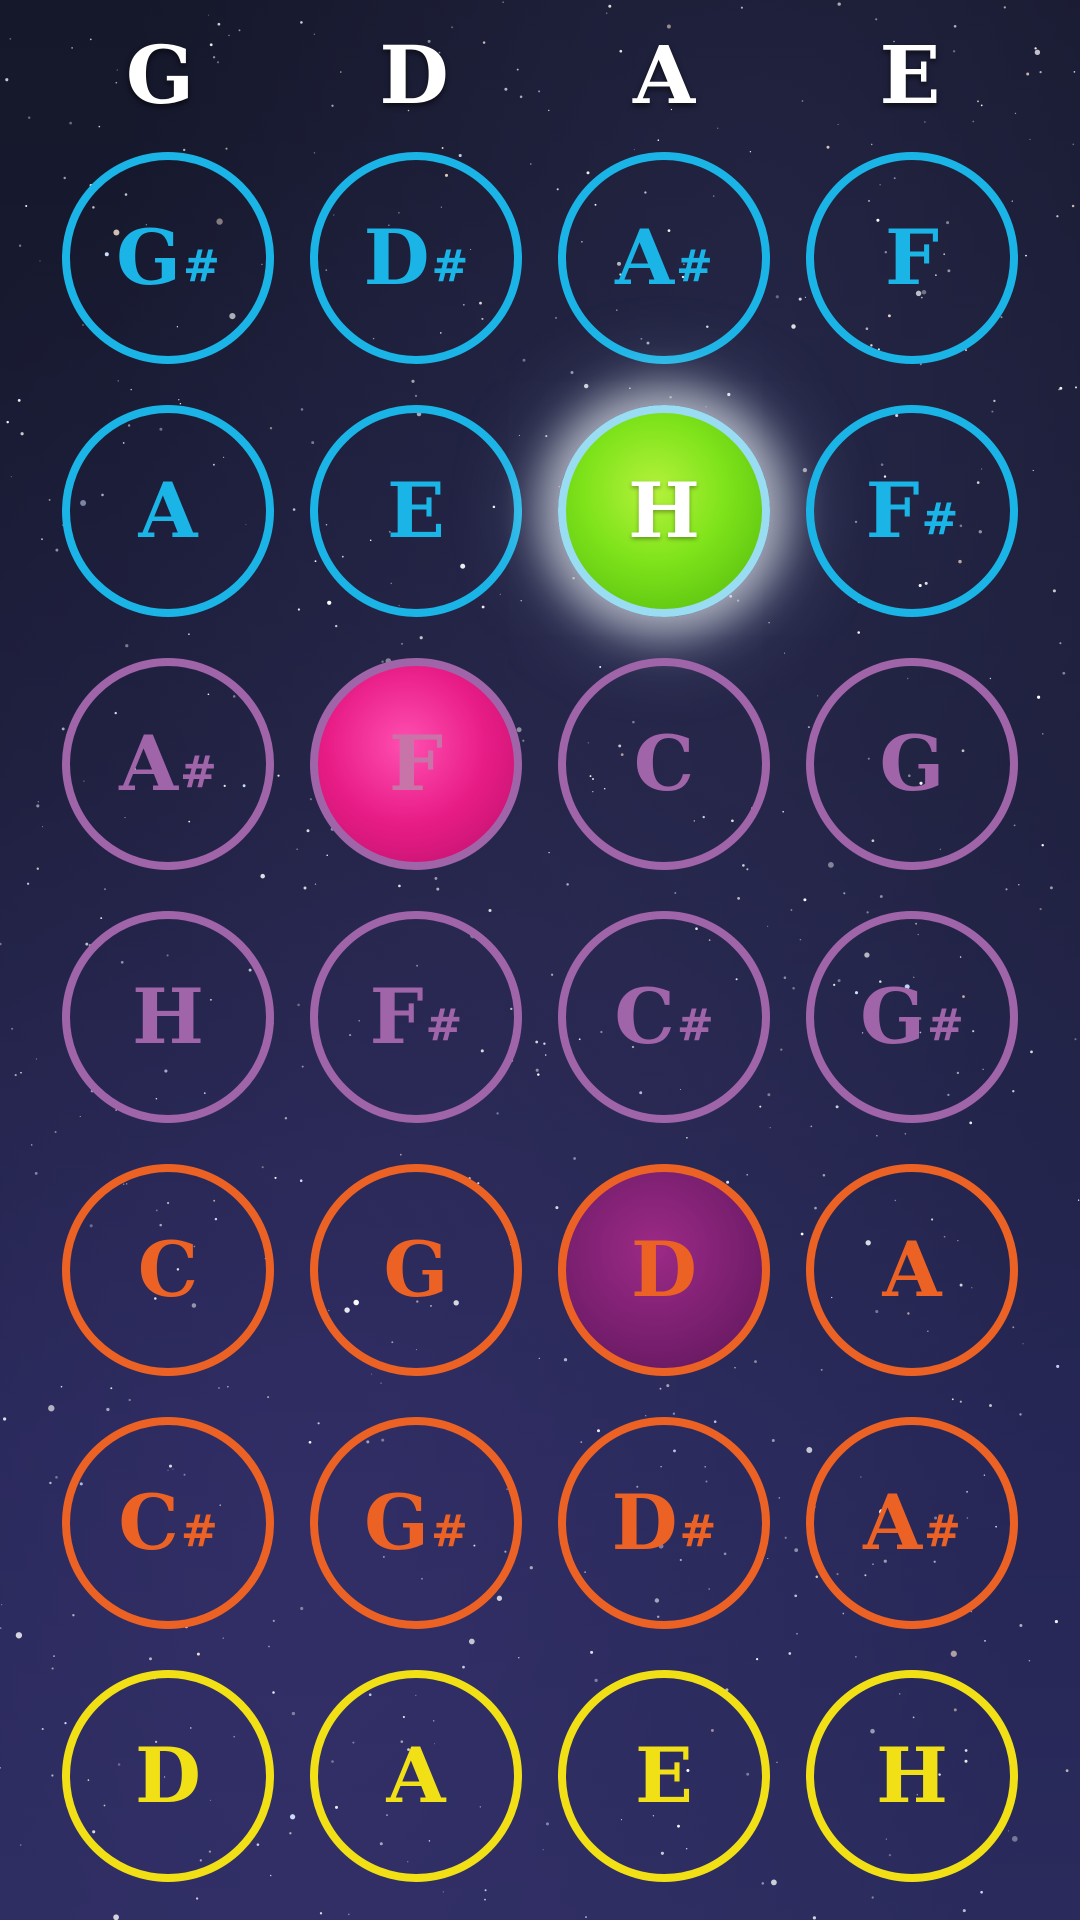 This screenshot has height=1920, width=1080. I want to click on note-button-r3-a: C, so click(664, 764).